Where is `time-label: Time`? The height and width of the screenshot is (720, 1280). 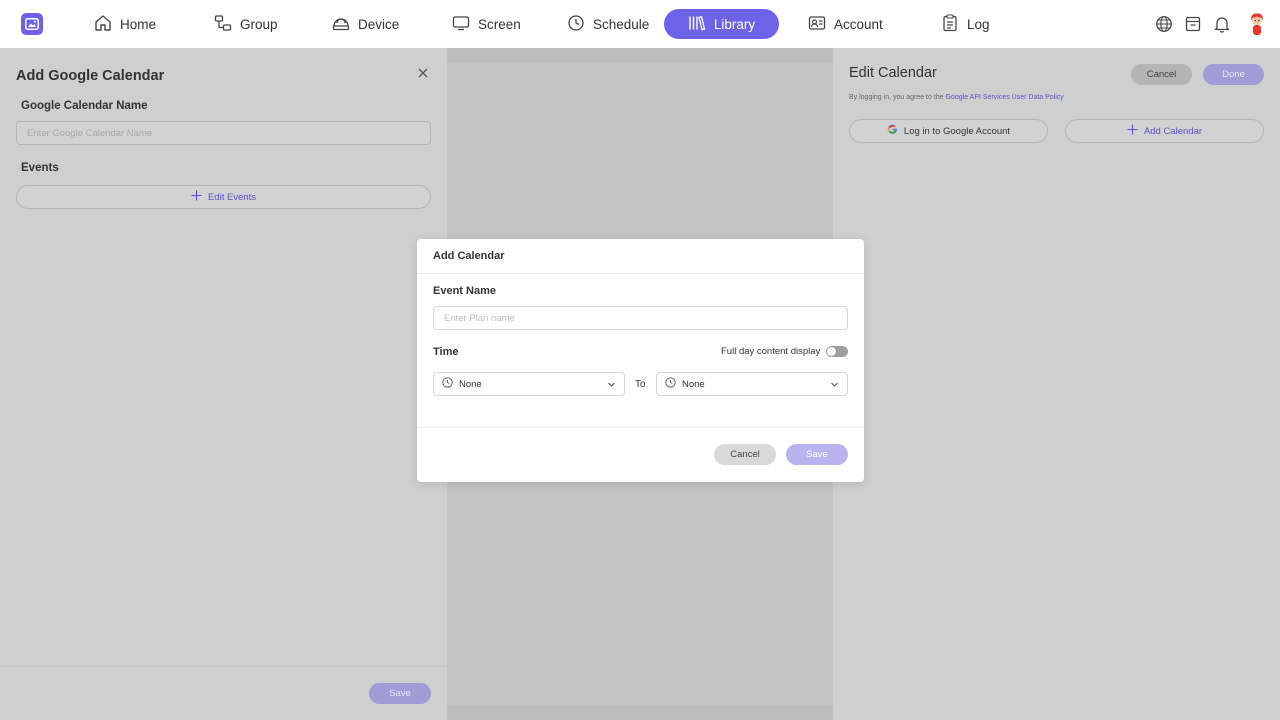 time-label: Time is located at coordinates (446, 352).